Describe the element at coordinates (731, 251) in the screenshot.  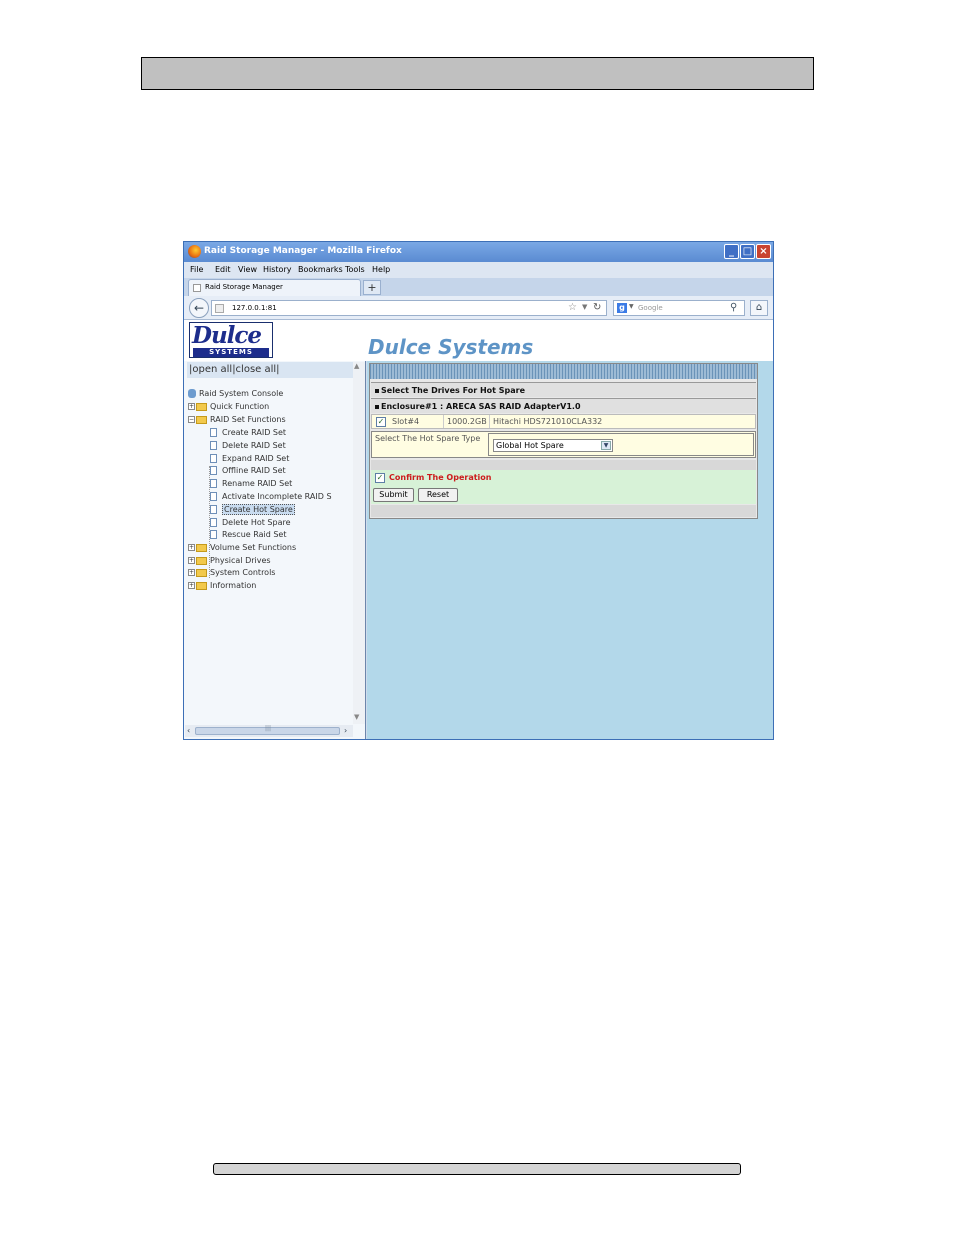
I see `minimize-button: _` at that location.